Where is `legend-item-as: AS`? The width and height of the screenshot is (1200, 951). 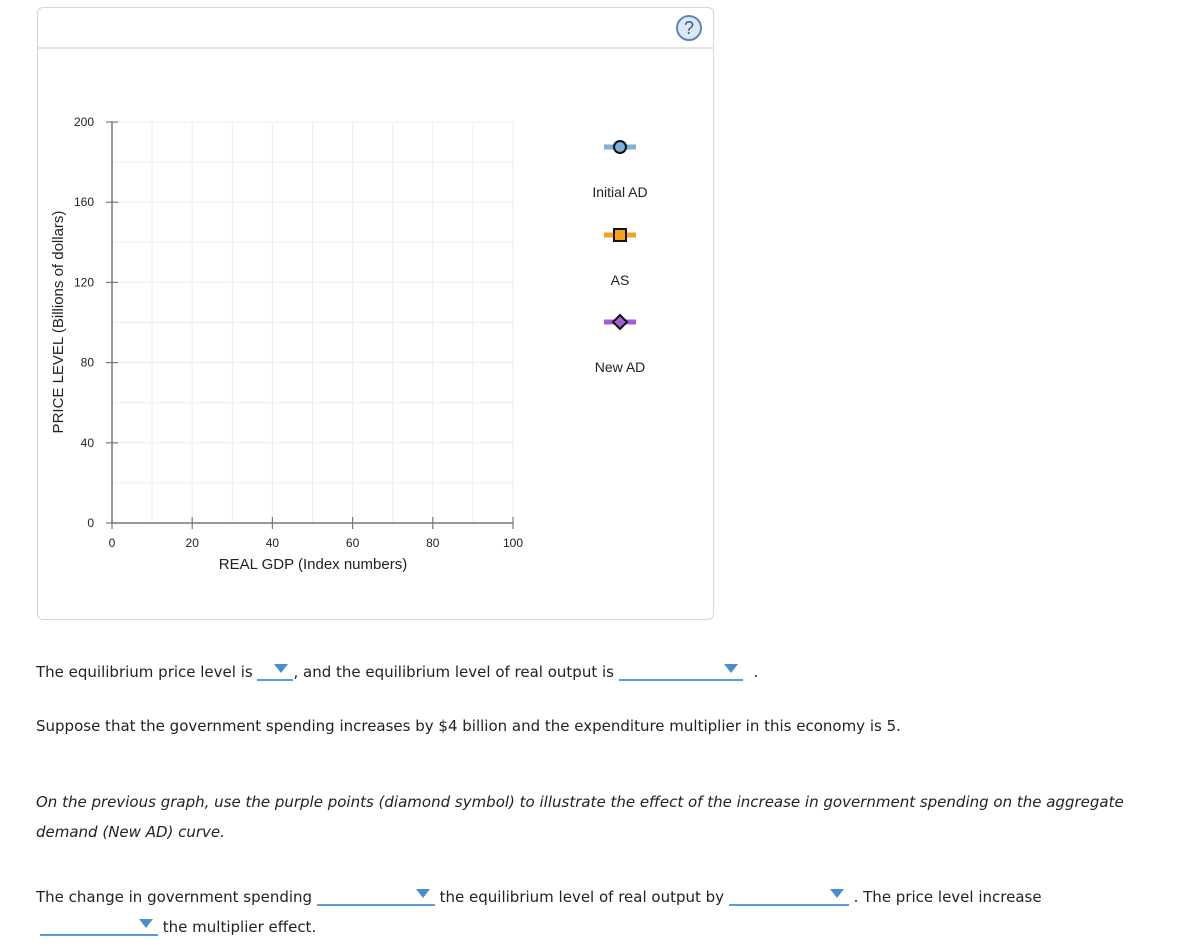 legend-item-as: AS is located at coordinates (620, 258).